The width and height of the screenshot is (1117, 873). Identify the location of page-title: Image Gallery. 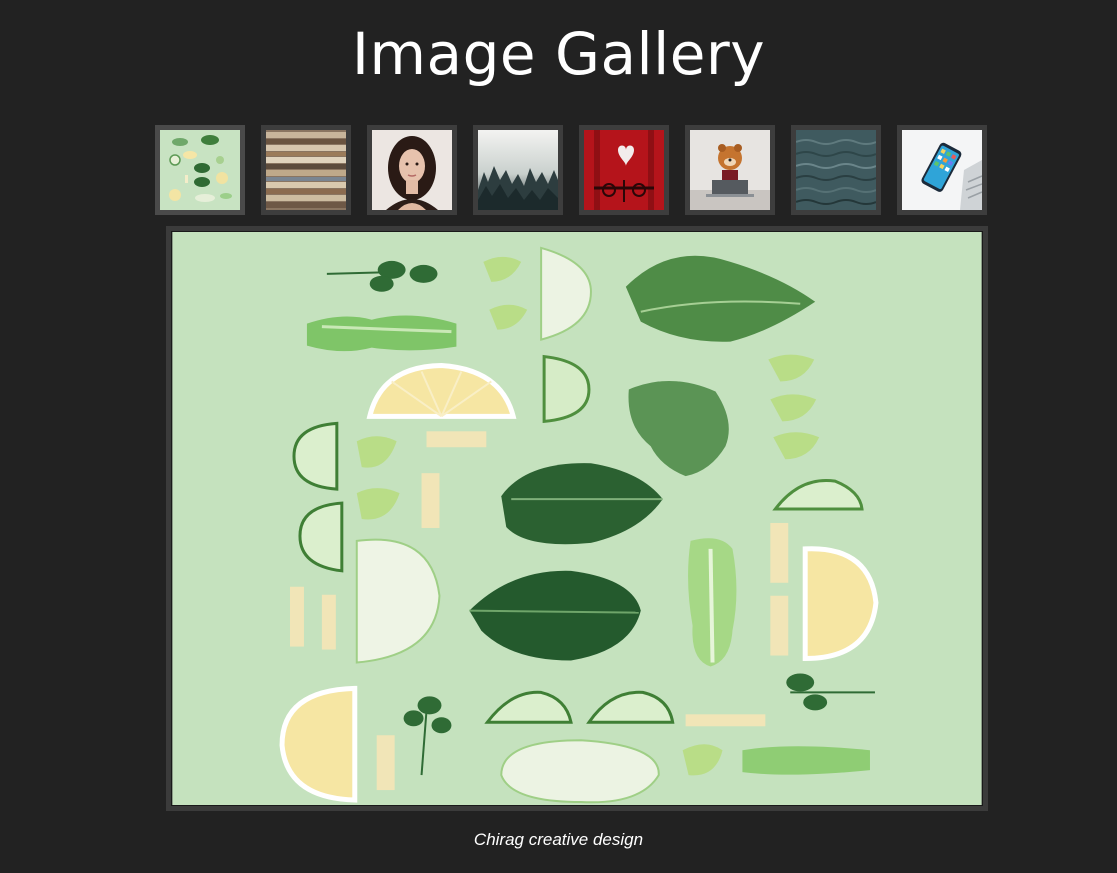
(558, 54).